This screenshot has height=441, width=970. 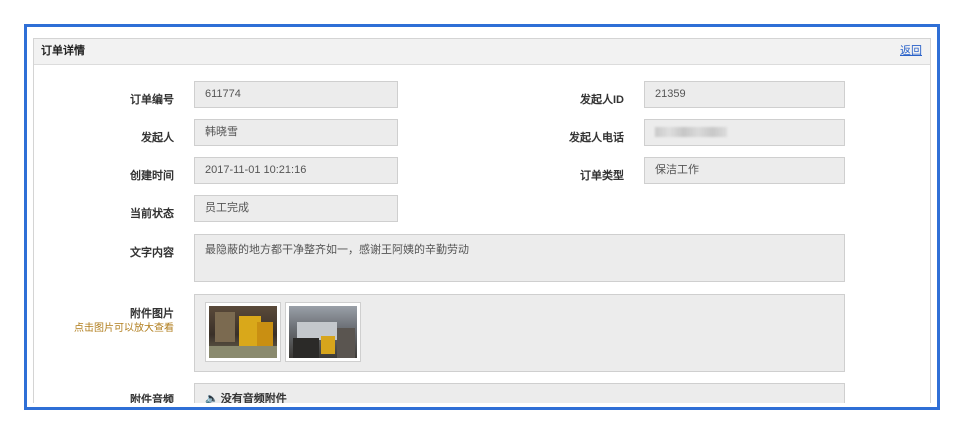 What do you see at coordinates (519, 393) in the screenshot?
I see `attachment-audio-box: 🔈 没有音频附件` at bounding box center [519, 393].